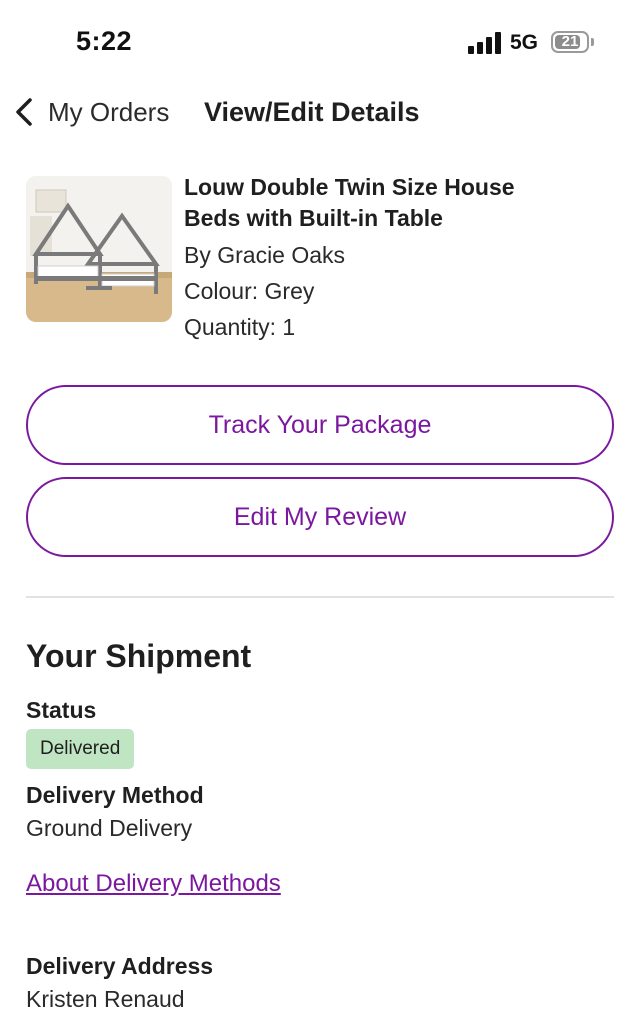 Image resolution: width=640 pixels, height=1013 pixels. Describe the element at coordinates (139, 656) in the screenshot. I see `shipment-heading: Your Shipment` at that location.